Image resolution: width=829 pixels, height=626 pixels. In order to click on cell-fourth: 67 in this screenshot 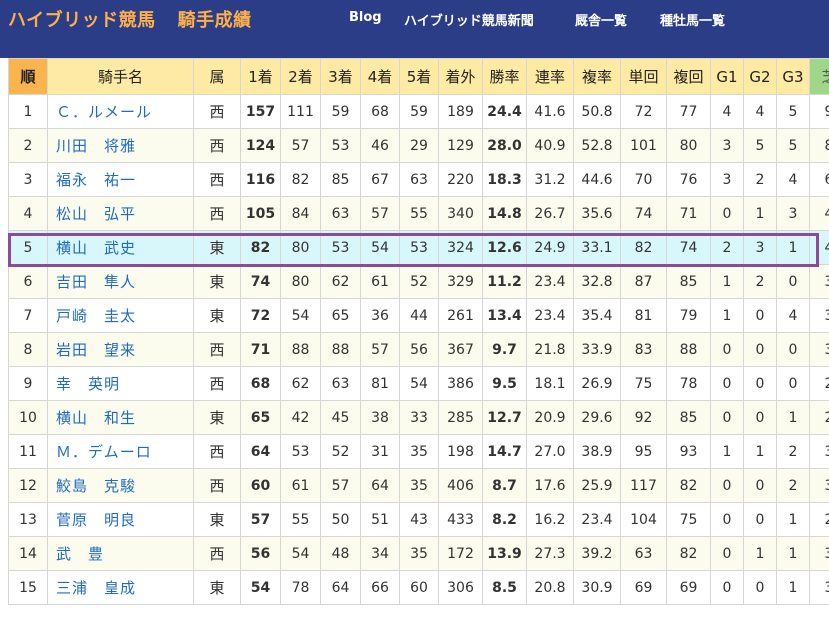, I will do `click(380, 179)`.